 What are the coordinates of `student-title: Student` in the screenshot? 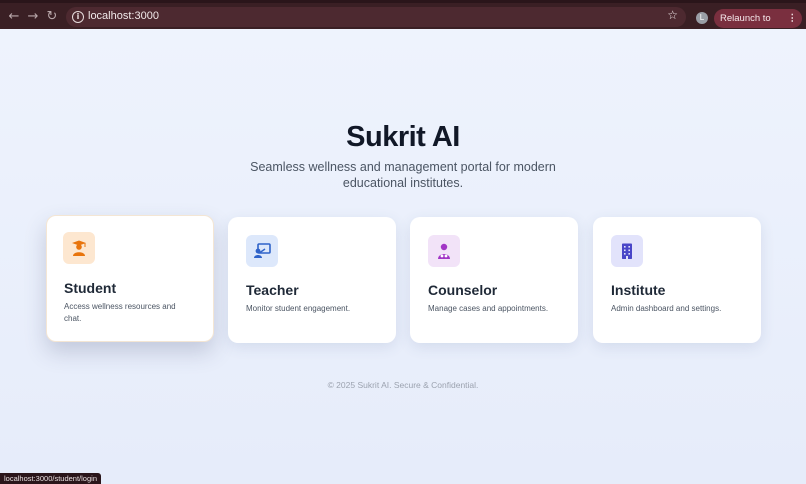 It's located at (90, 288).